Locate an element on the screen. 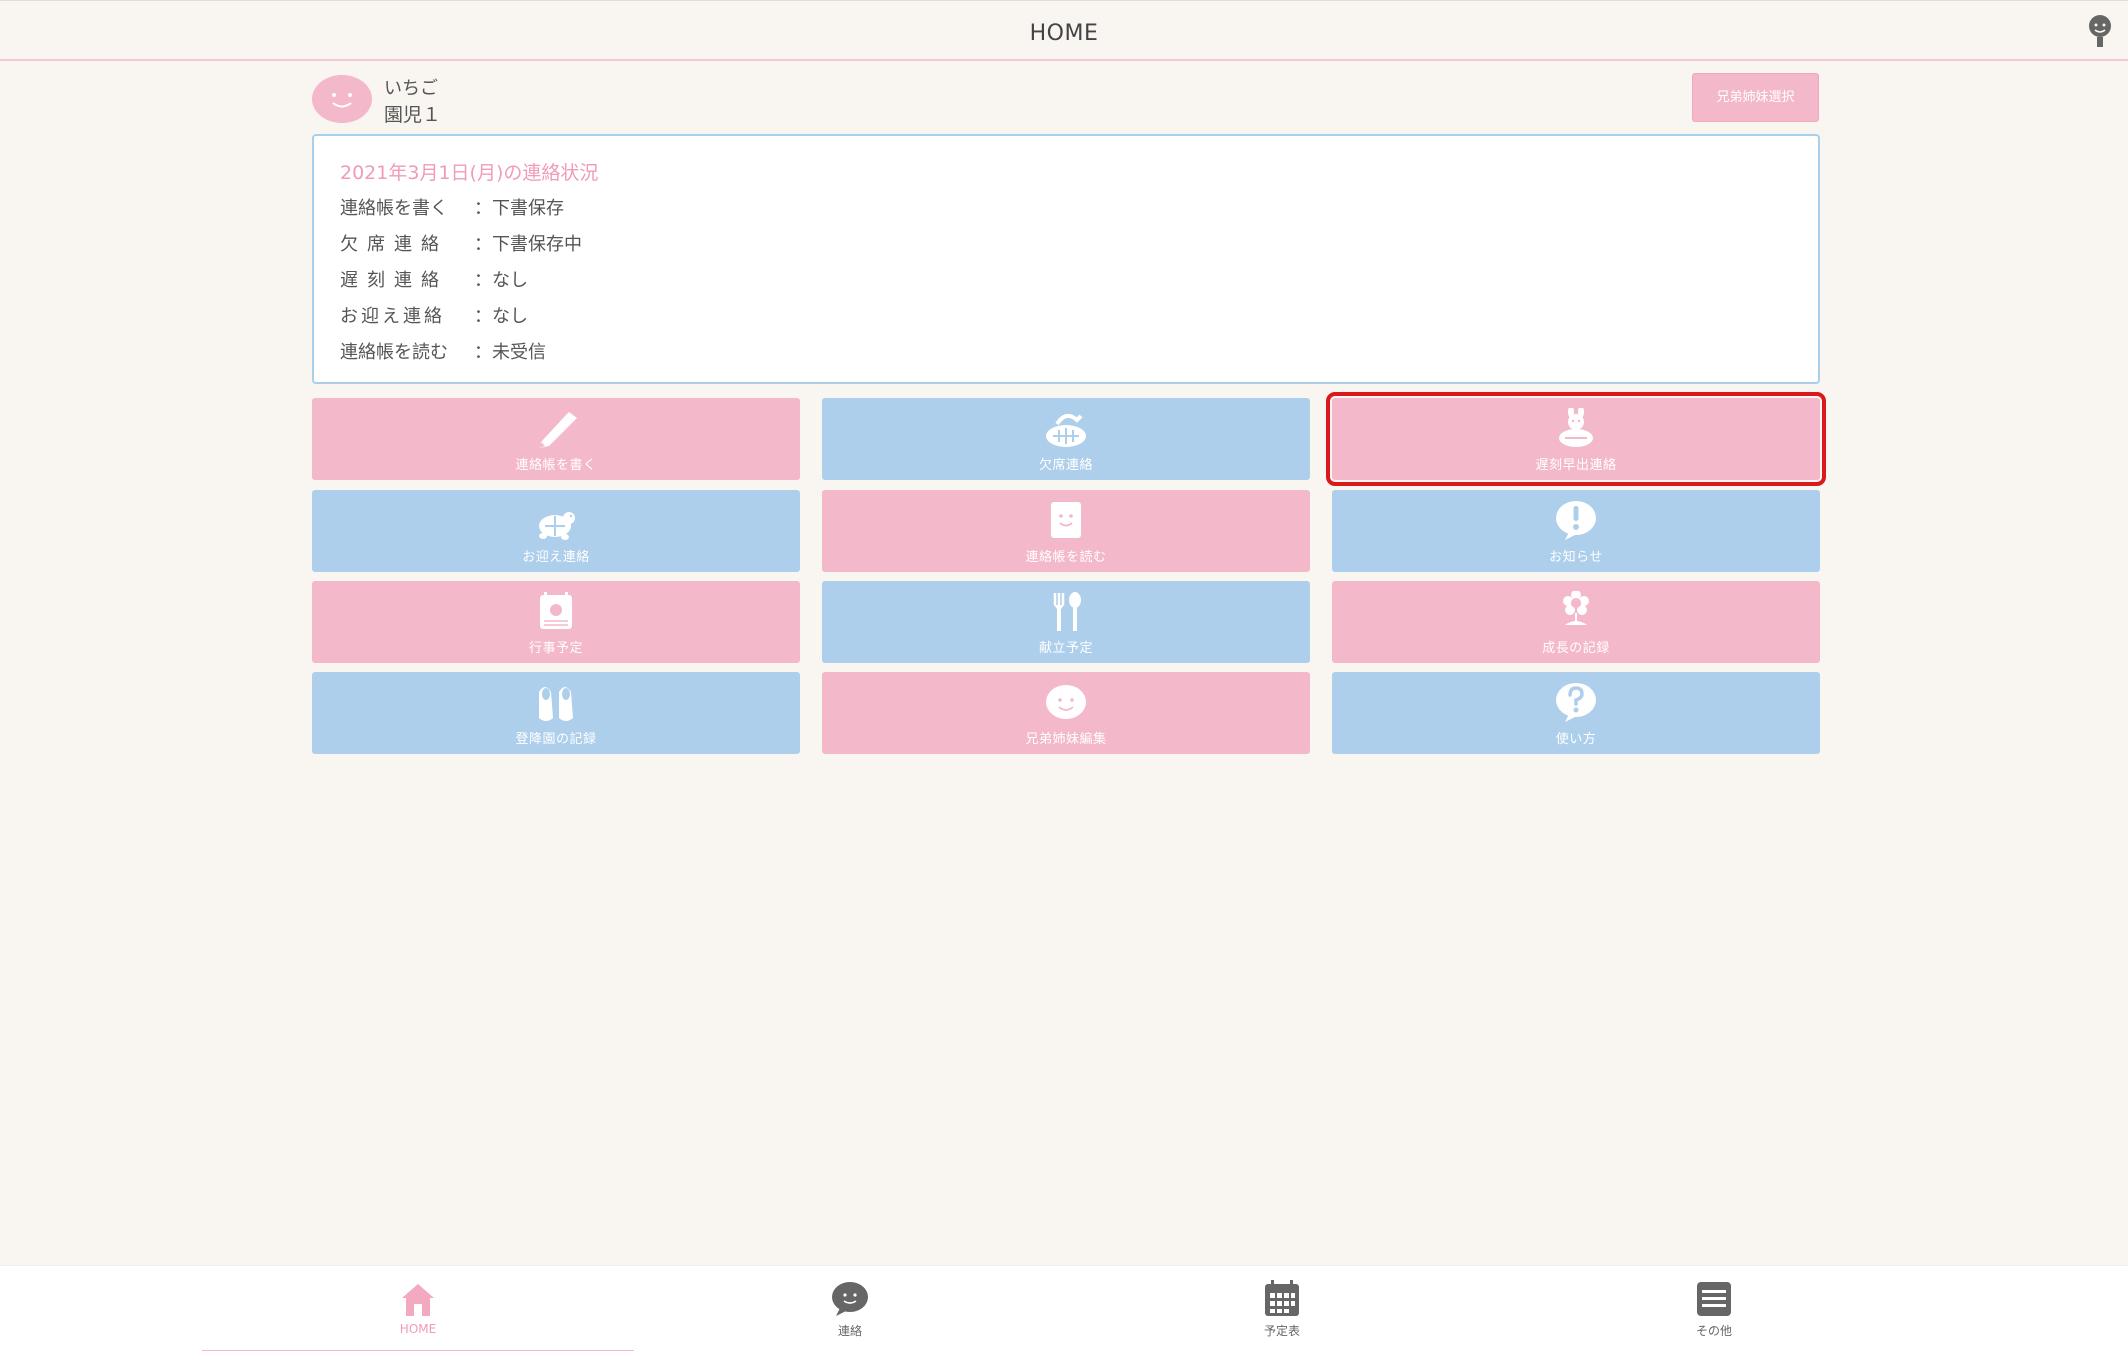 Image resolution: width=2128 pixels, height=1351 pixels. nav-item-home: HOME is located at coordinates (418, 1308).